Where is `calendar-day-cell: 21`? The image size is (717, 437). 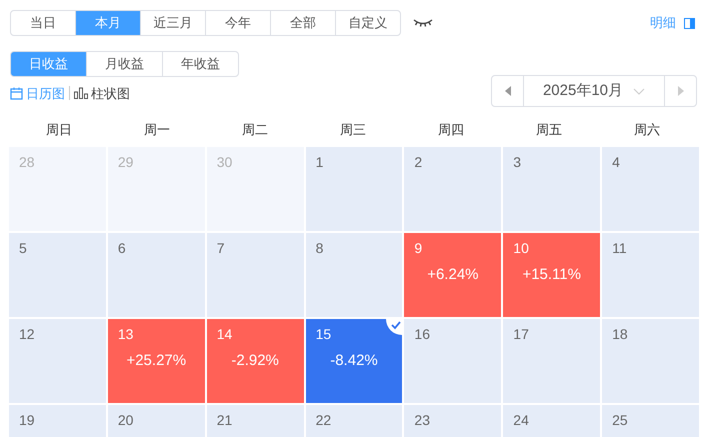 calendar-day-cell: 21 is located at coordinates (255, 421).